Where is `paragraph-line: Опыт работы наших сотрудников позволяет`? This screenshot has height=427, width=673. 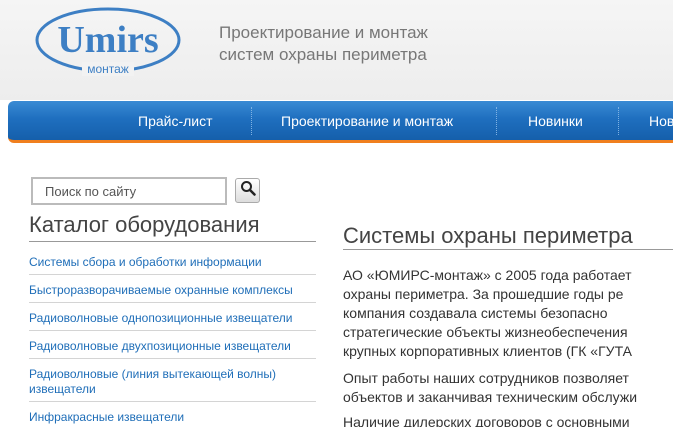
paragraph-line: Опыт работы наших сотрудников позволяет is located at coordinates (486, 378).